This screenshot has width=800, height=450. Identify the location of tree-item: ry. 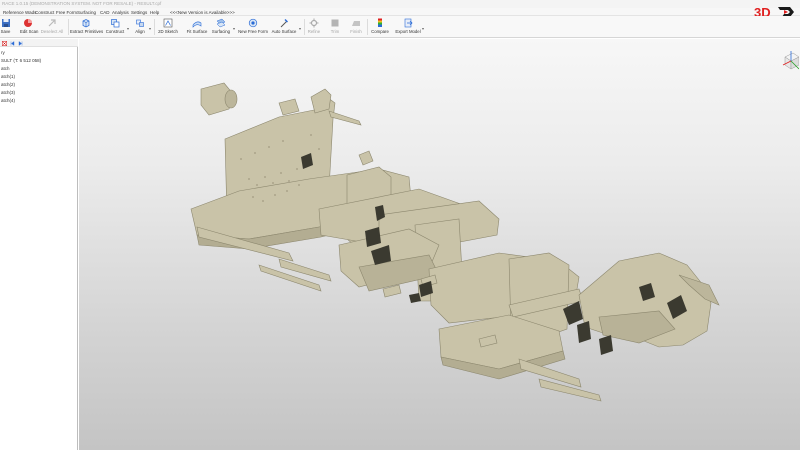
(39, 53).